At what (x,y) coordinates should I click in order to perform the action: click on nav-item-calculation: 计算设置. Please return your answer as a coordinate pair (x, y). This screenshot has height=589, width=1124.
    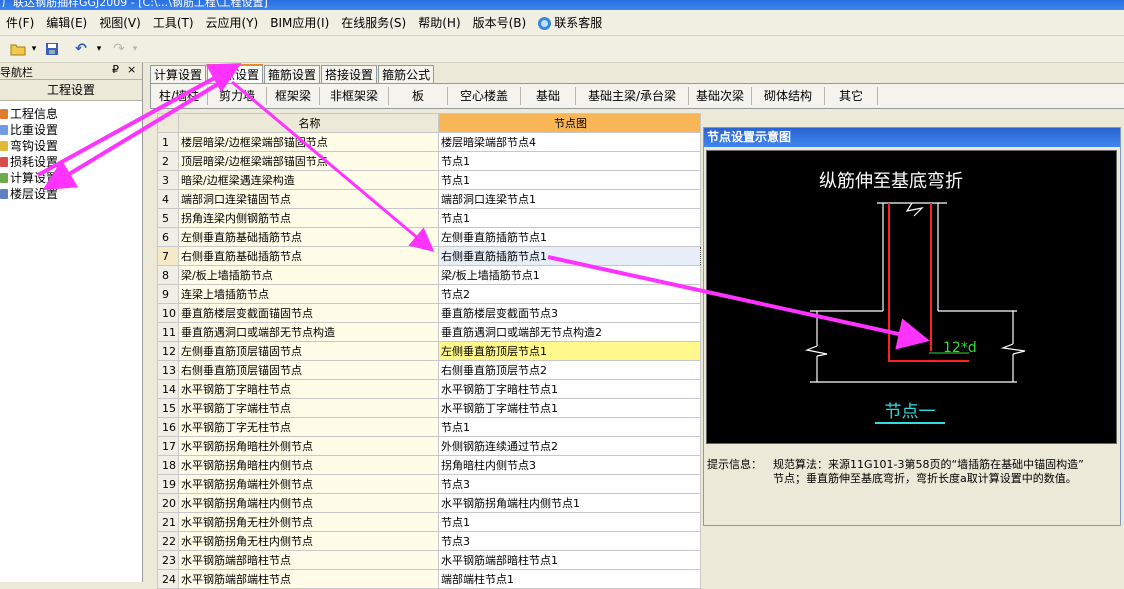
    Looking at the image, I should click on (29, 178).